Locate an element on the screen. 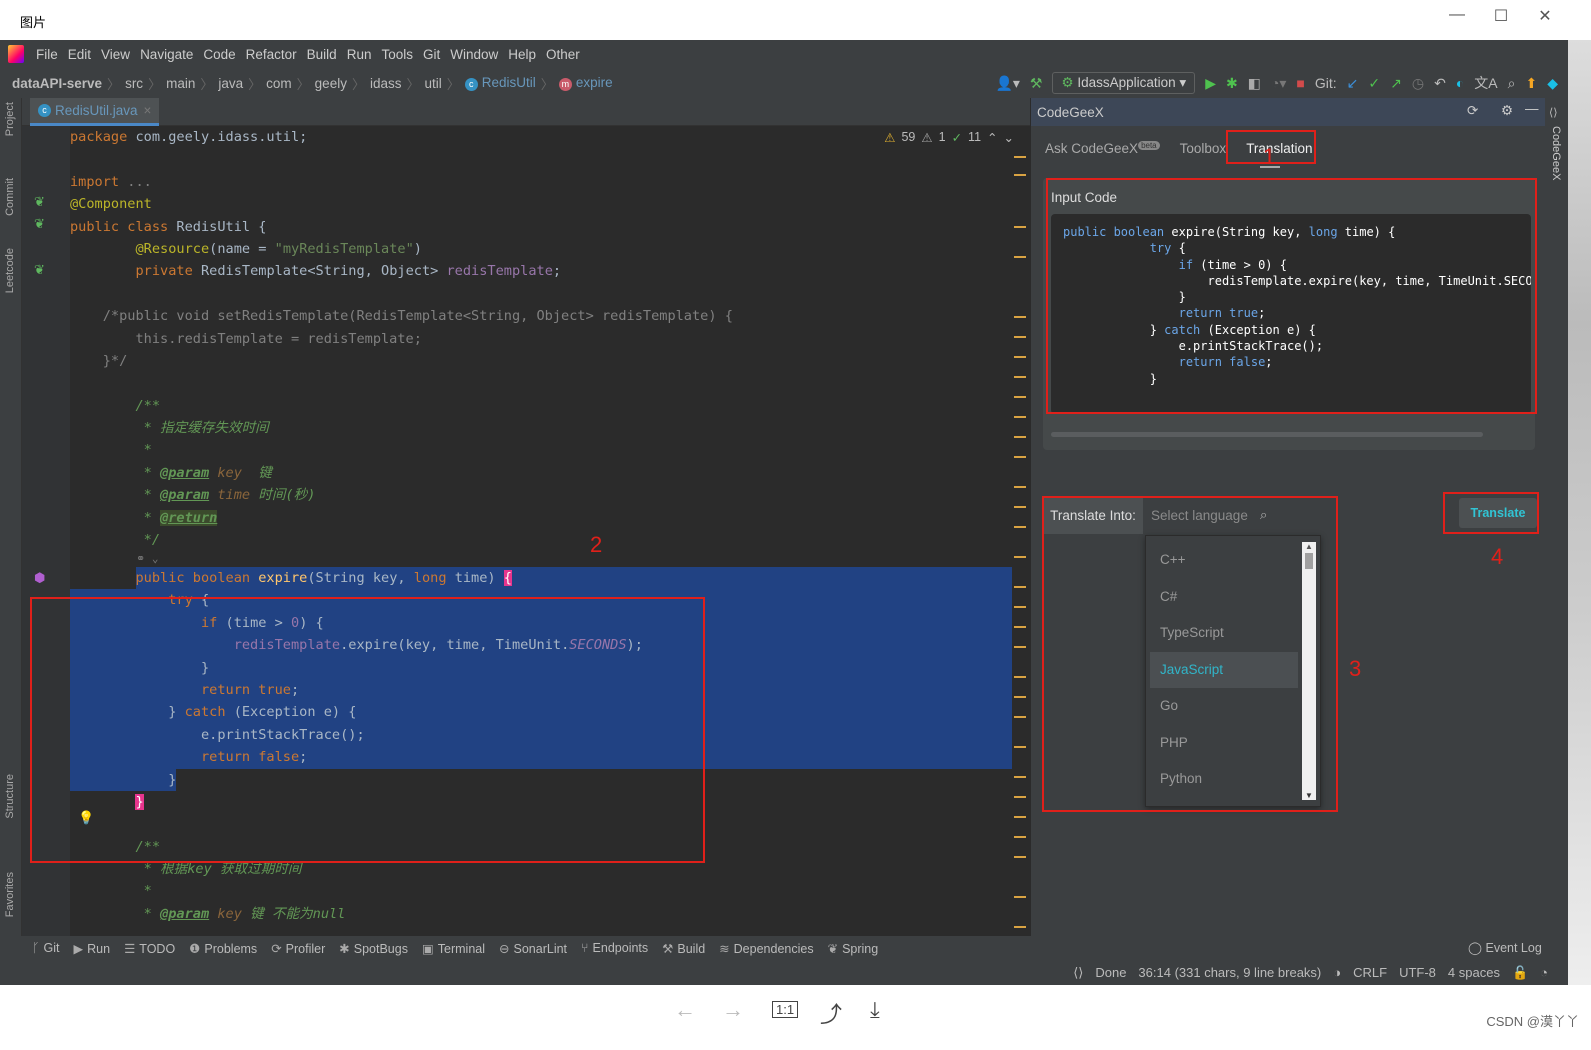 This screenshot has width=1591, height=1050. menu-run: Run is located at coordinates (359, 54).